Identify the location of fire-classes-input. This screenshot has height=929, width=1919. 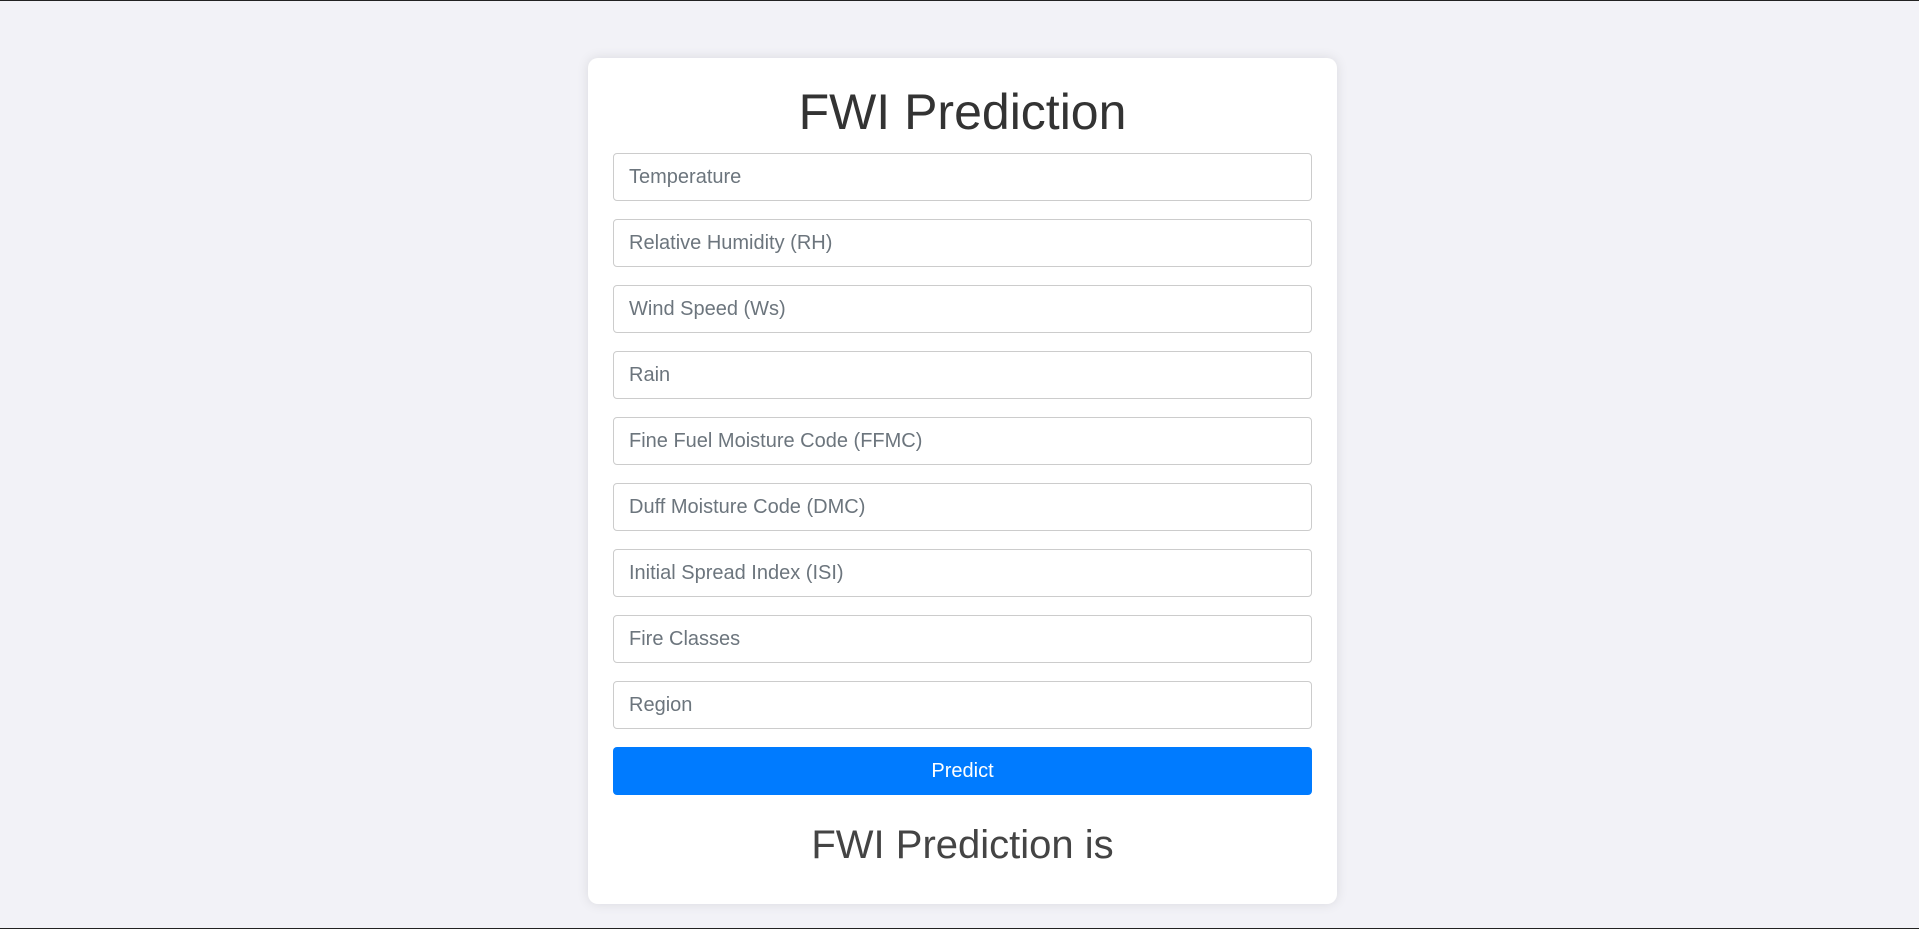
(962, 639).